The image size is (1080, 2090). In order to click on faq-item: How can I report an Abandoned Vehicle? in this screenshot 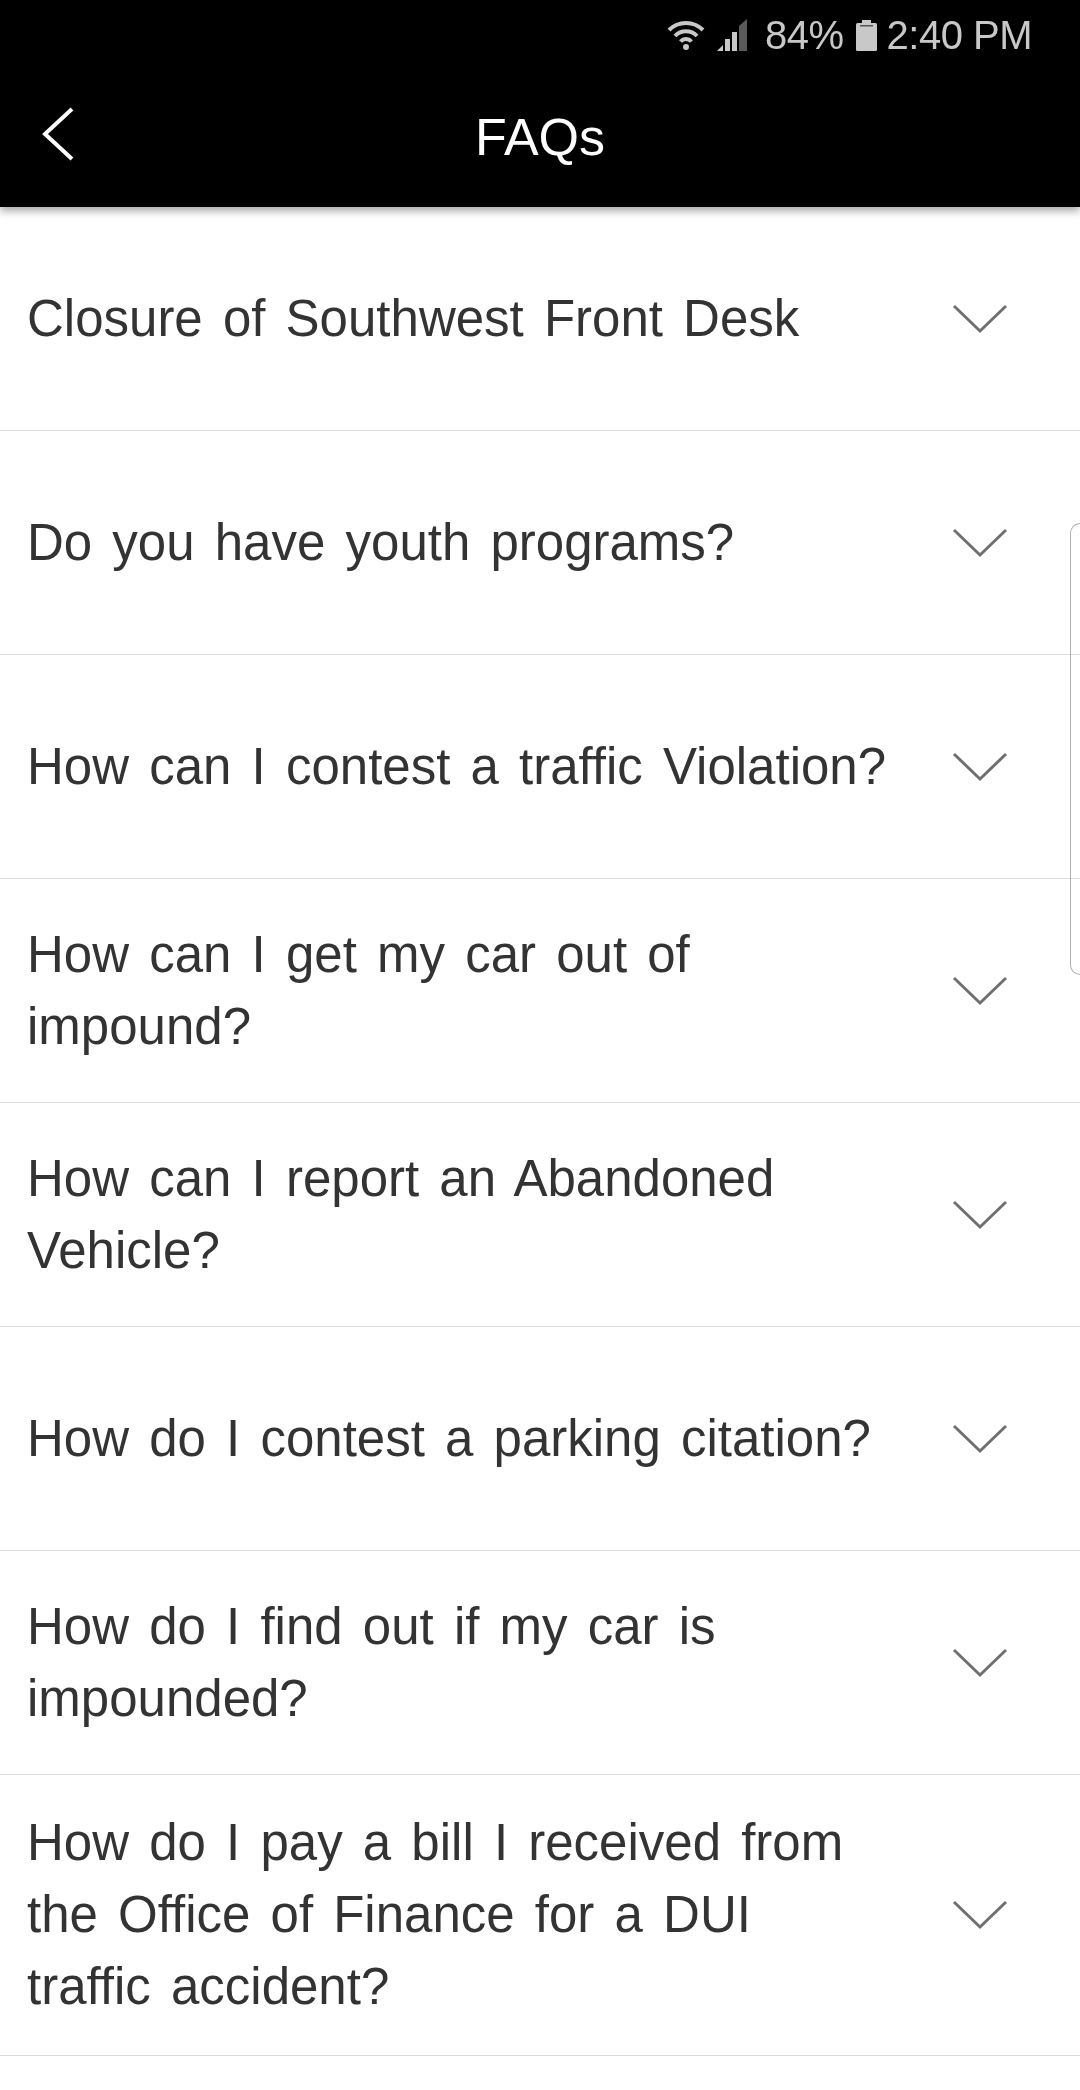, I will do `click(540, 1215)`.